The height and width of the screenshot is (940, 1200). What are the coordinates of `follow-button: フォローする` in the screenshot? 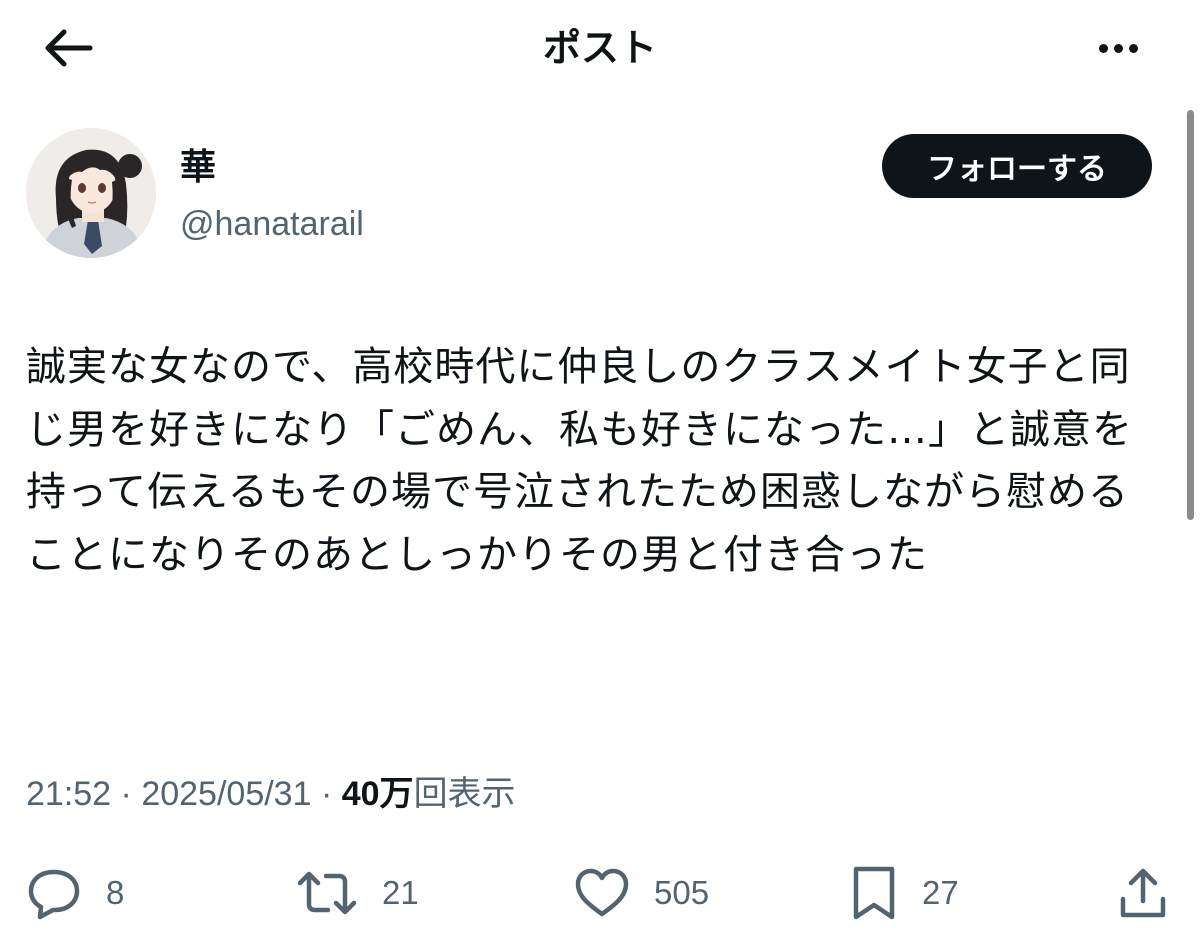 It's located at (1017, 166).